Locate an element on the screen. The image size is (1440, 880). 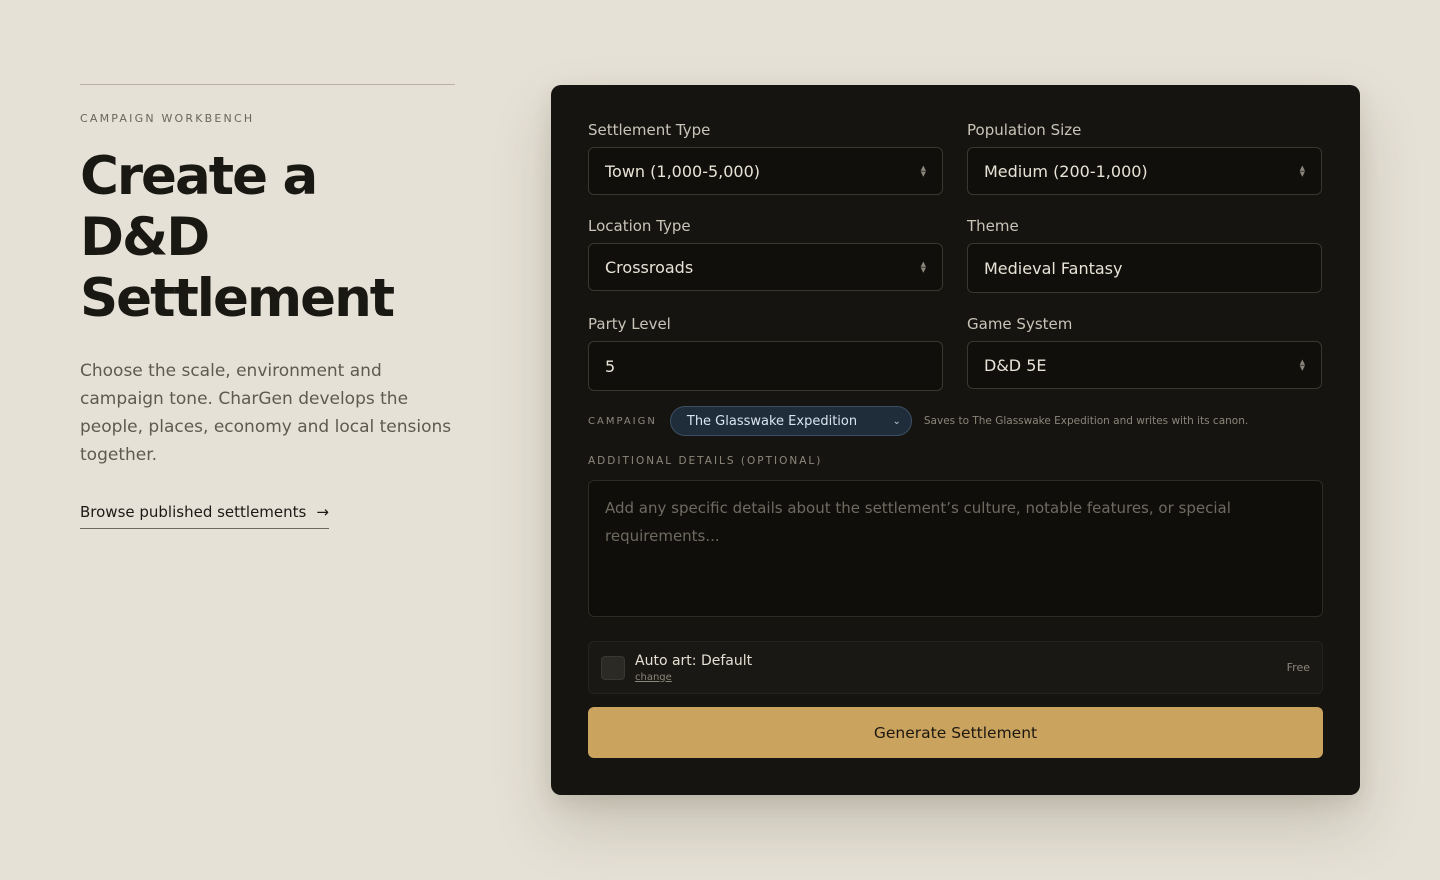
campaign-select: The Glasswake Expedition ⌄ is located at coordinates (790, 421).